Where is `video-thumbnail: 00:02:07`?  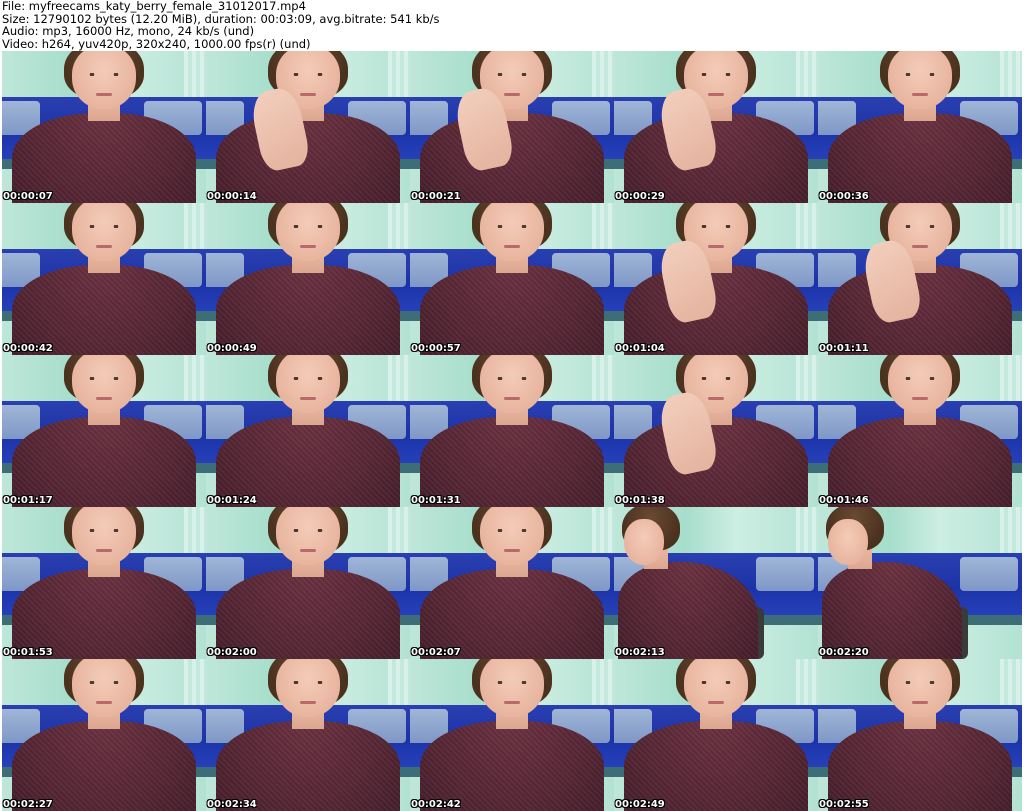 video-thumbnail: 00:02:07 is located at coordinates (512, 583).